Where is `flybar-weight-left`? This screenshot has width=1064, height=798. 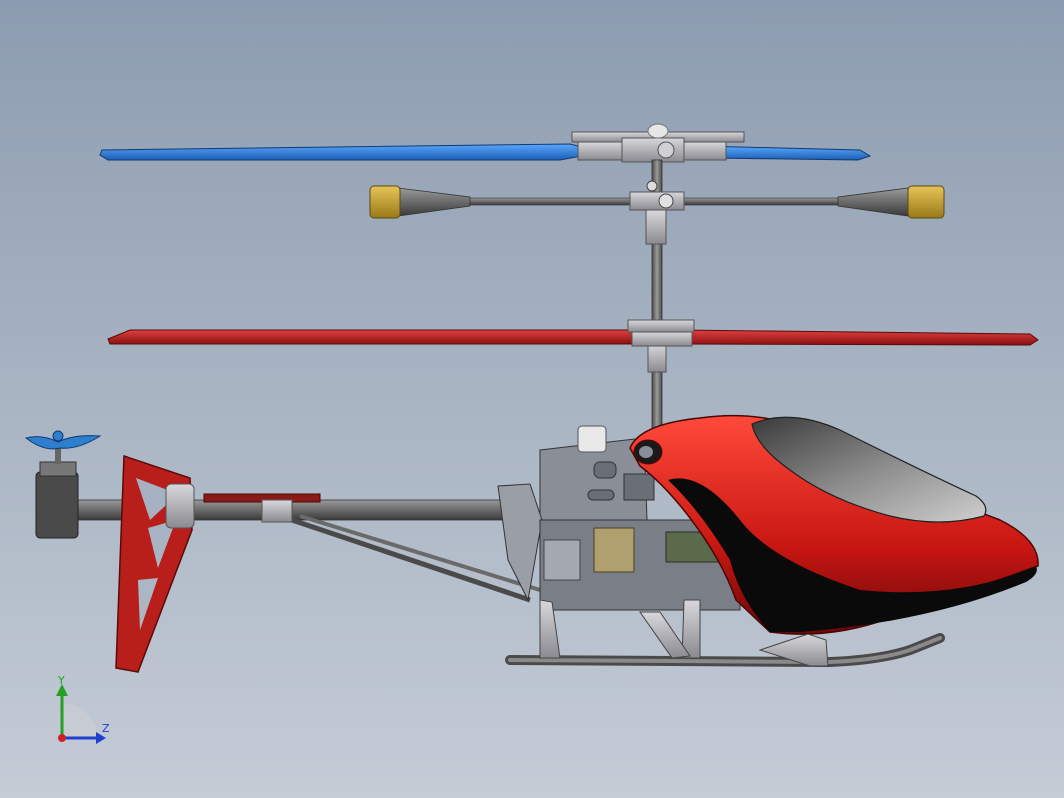 flybar-weight-left is located at coordinates (385, 202).